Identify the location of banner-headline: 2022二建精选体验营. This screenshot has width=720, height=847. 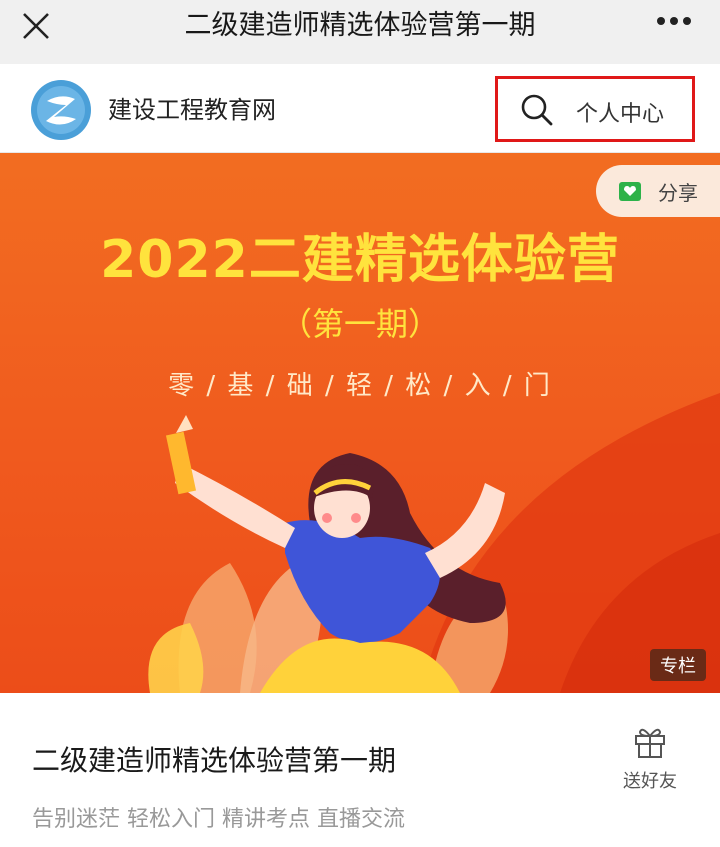
(360, 260).